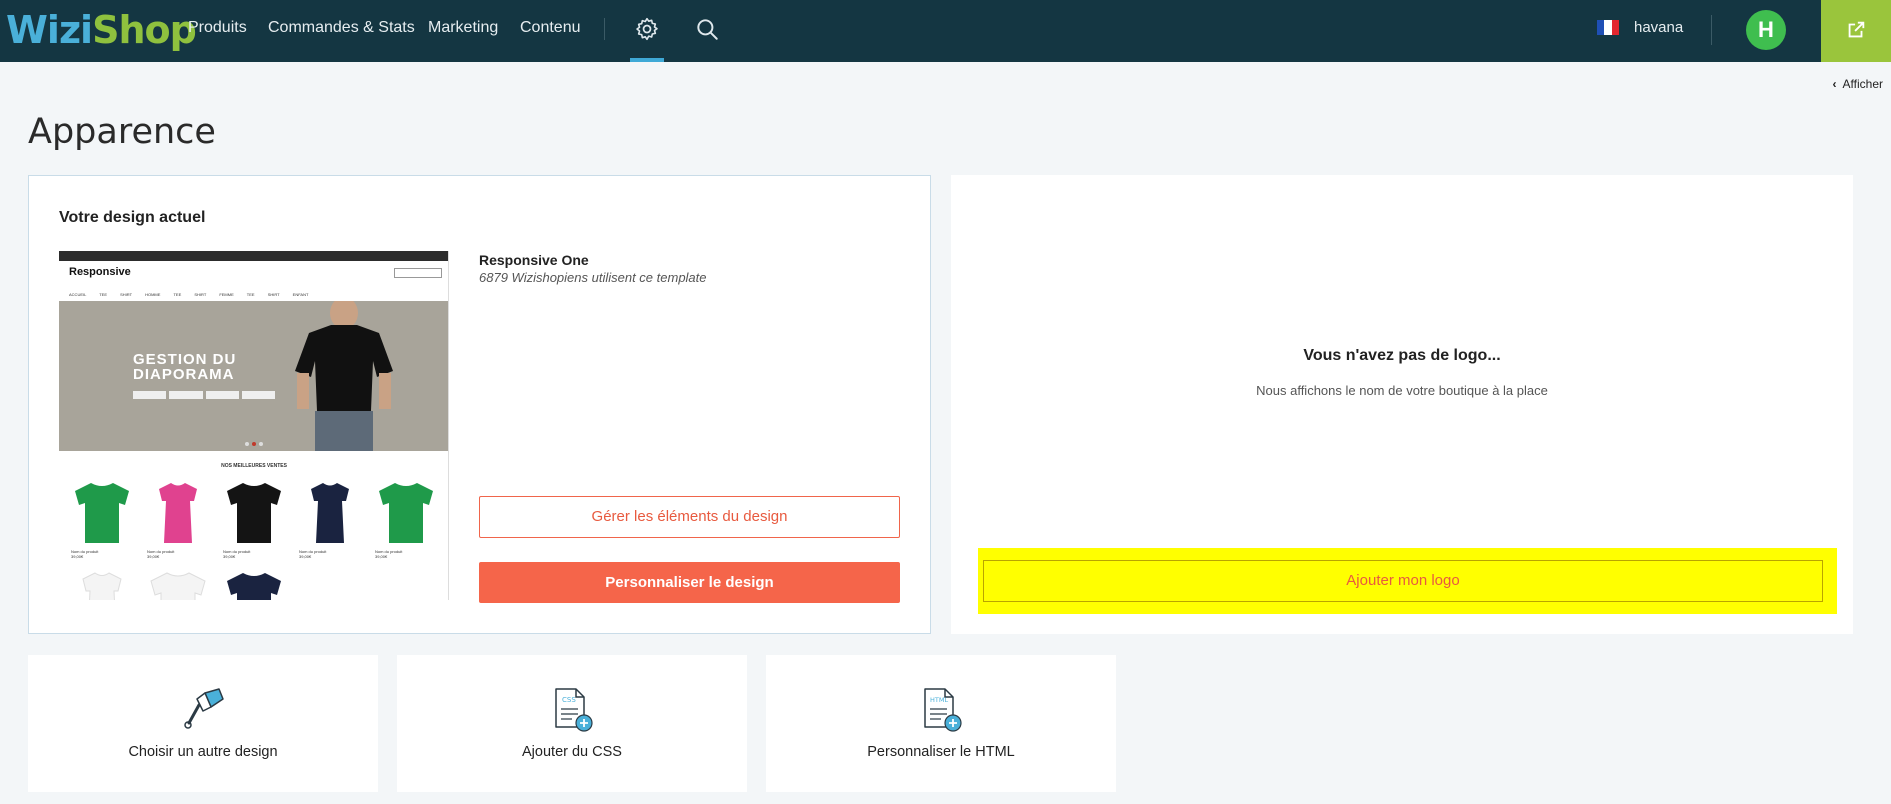 This screenshot has height=804, width=1891. I want to click on user-avatar: H, so click(1766, 30).